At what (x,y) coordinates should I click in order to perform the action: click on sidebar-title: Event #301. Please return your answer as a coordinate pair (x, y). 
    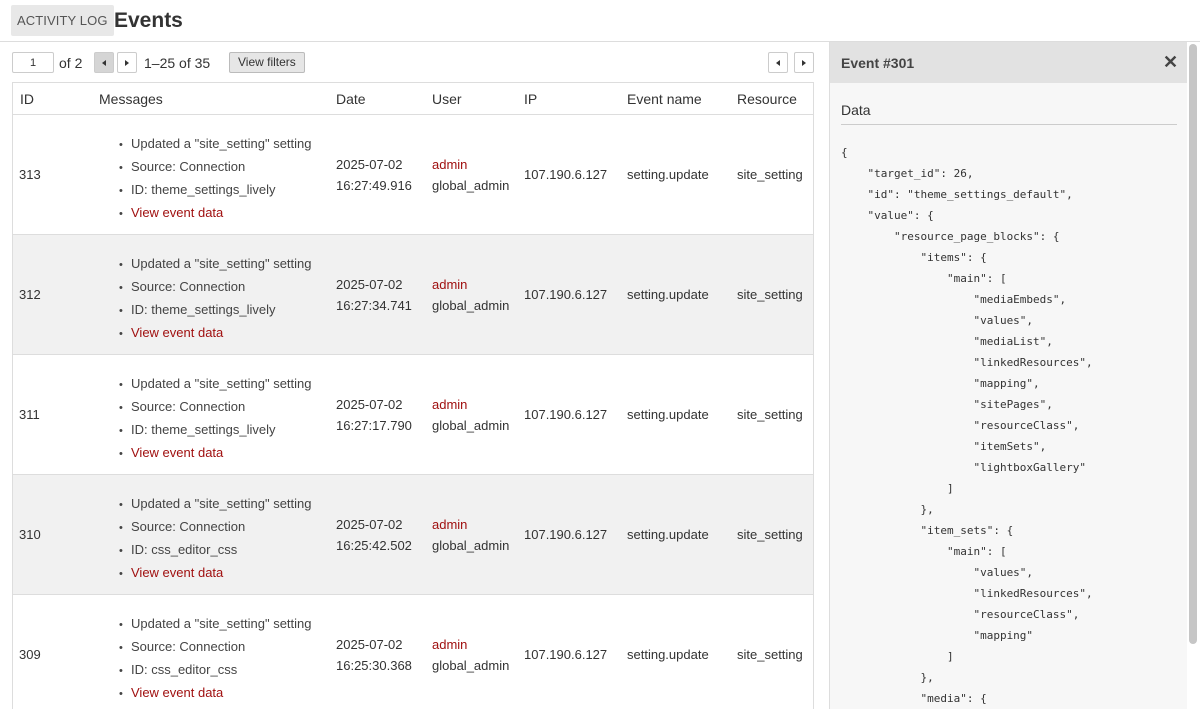
    Looking at the image, I should click on (878, 63).